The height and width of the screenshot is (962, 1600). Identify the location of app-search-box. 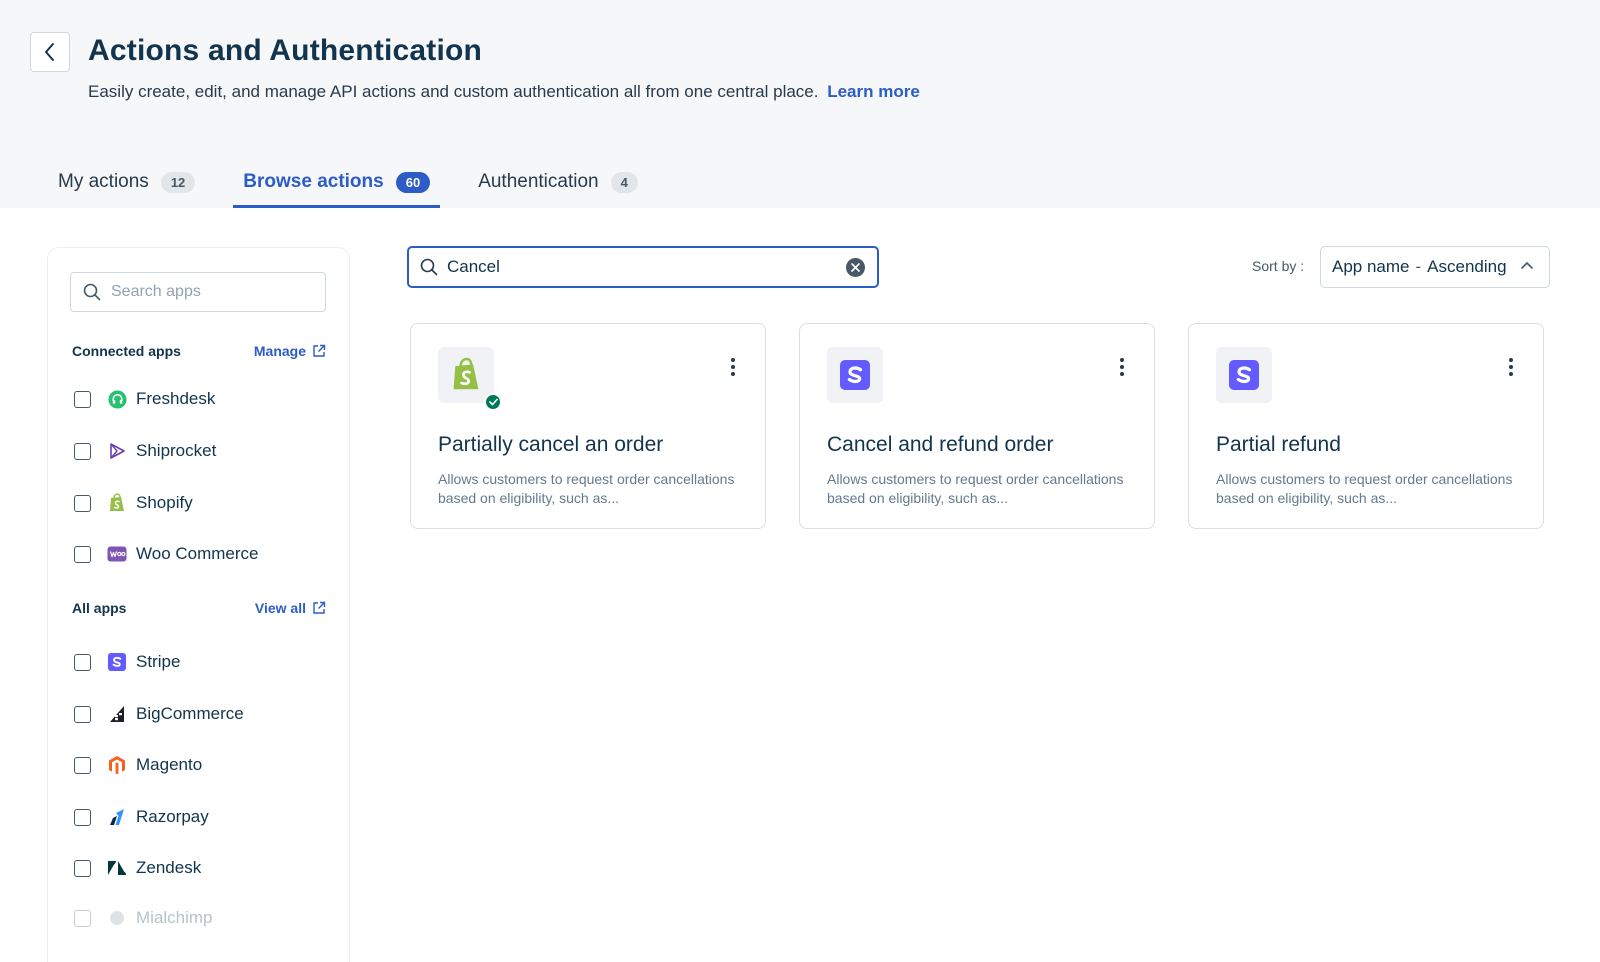
(198, 292).